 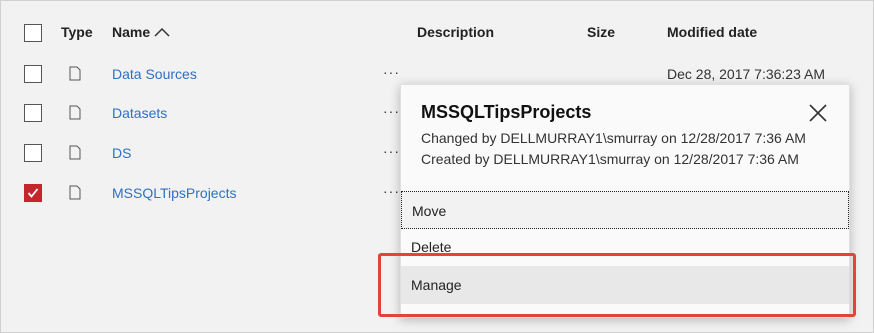 What do you see at coordinates (162, 32) in the screenshot?
I see `sort-ascending-icon` at bounding box center [162, 32].